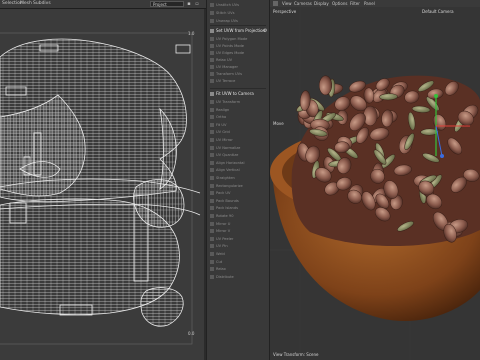 The height and width of the screenshot is (360, 480). Describe the element at coordinates (238, 148) in the screenshot. I see `tool-row: UV Normalize` at that location.